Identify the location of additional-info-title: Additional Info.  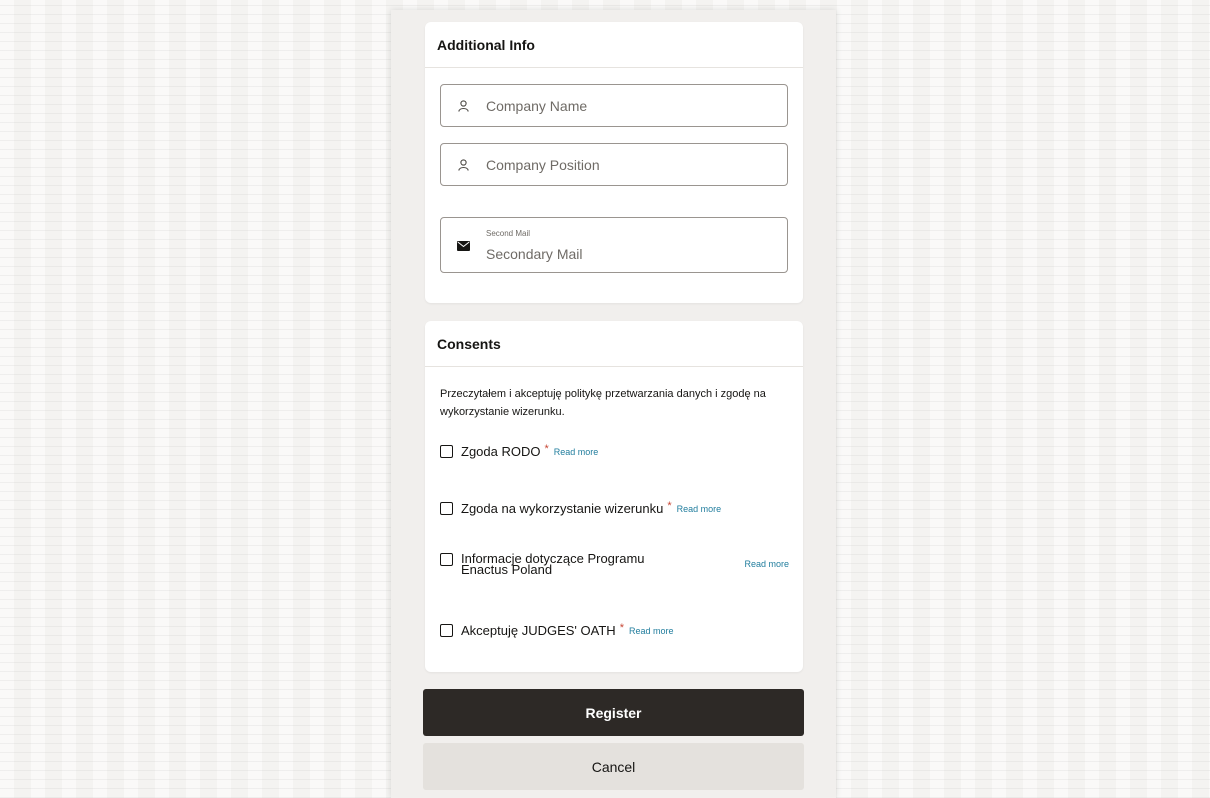
(614, 45).